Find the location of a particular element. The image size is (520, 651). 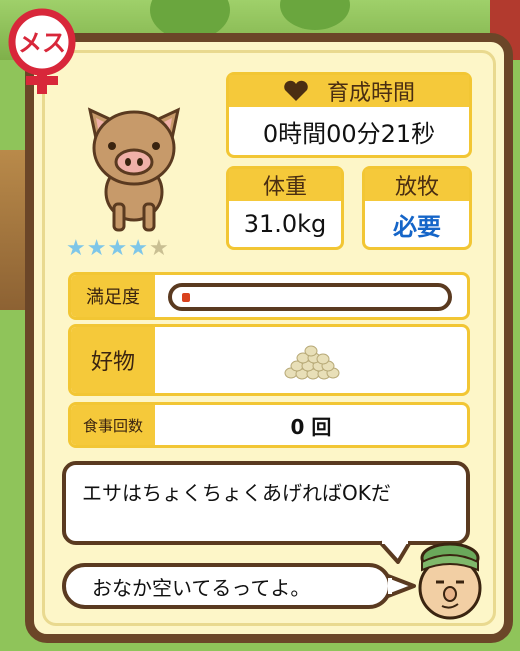

satisfaction-label: 満足度 is located at coordinates (113, 296).